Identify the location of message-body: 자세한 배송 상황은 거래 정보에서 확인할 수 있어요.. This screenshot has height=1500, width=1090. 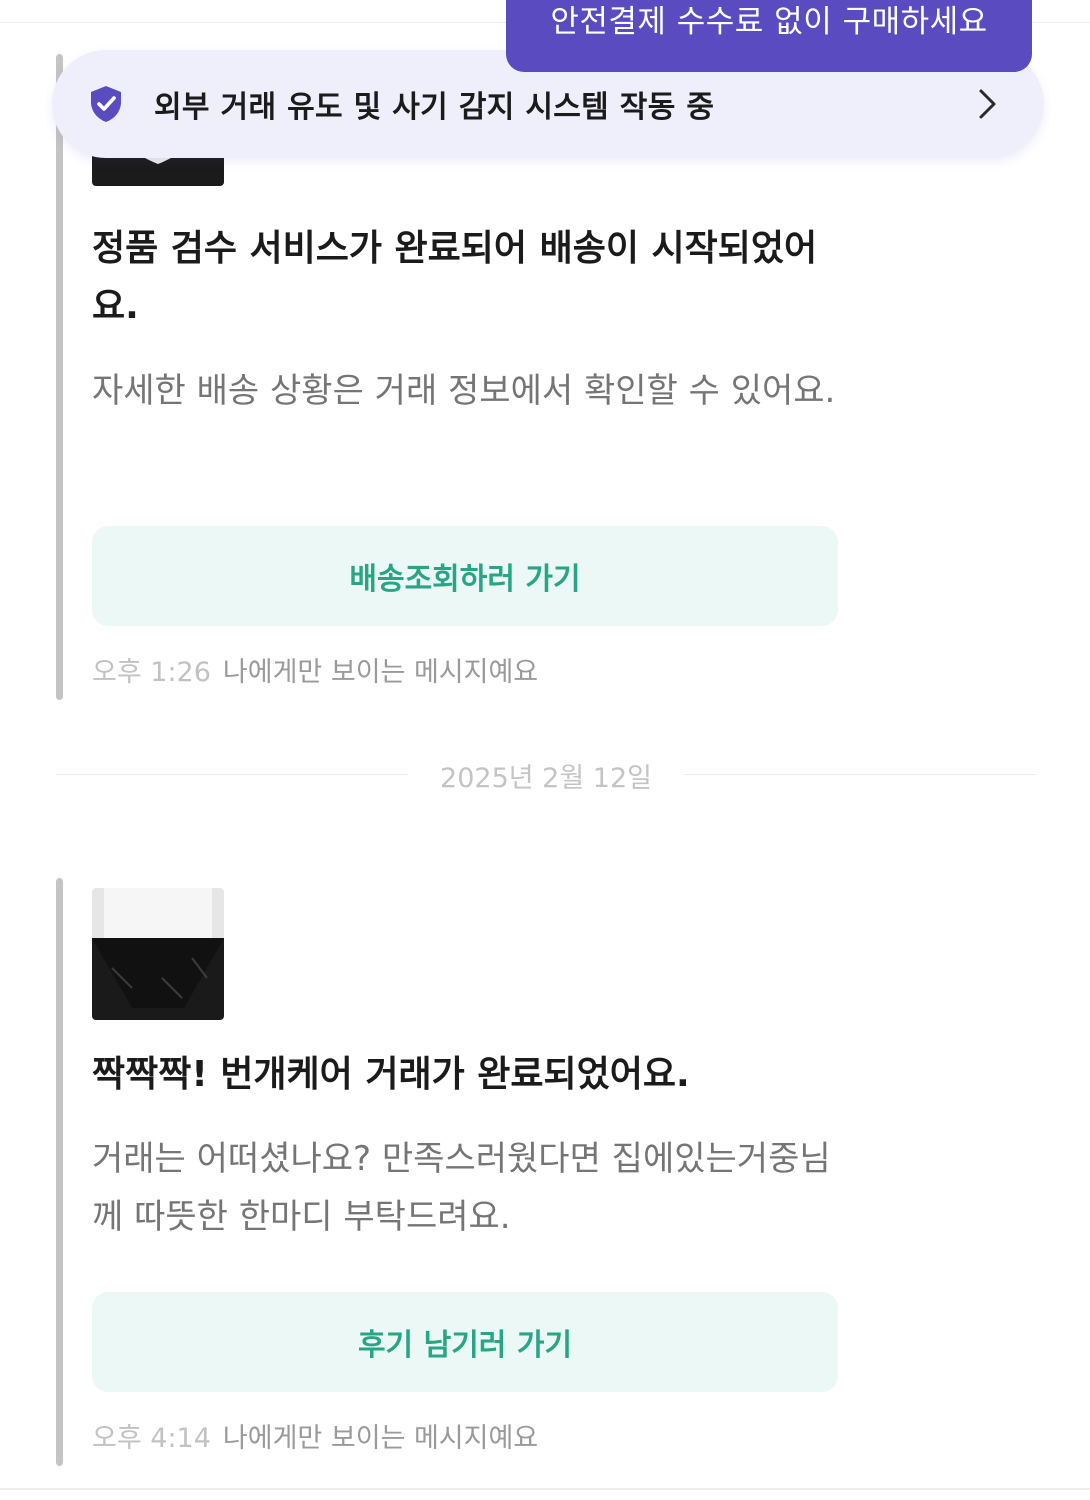
(464, 391).